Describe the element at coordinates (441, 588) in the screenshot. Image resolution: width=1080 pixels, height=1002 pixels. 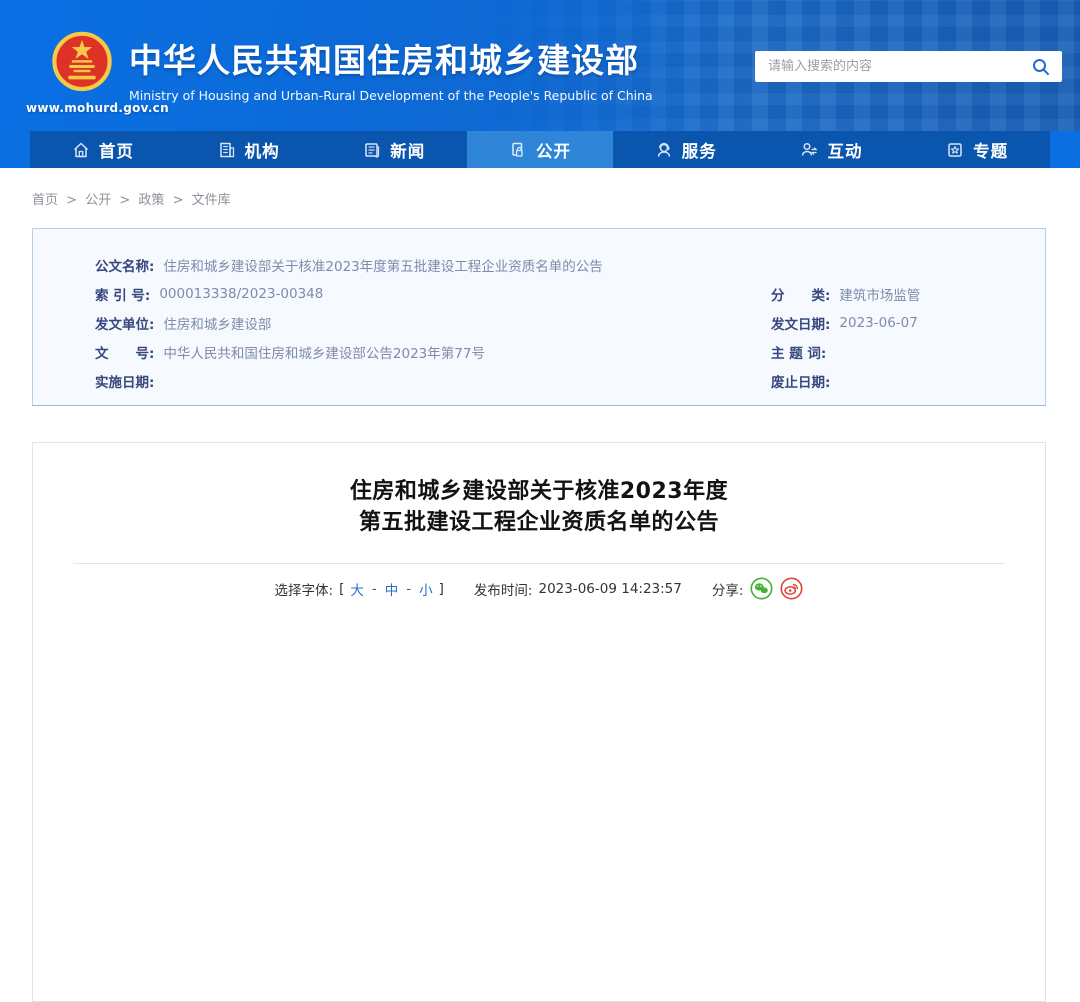
I see `font-selector-bracket-close: ]` at that location.